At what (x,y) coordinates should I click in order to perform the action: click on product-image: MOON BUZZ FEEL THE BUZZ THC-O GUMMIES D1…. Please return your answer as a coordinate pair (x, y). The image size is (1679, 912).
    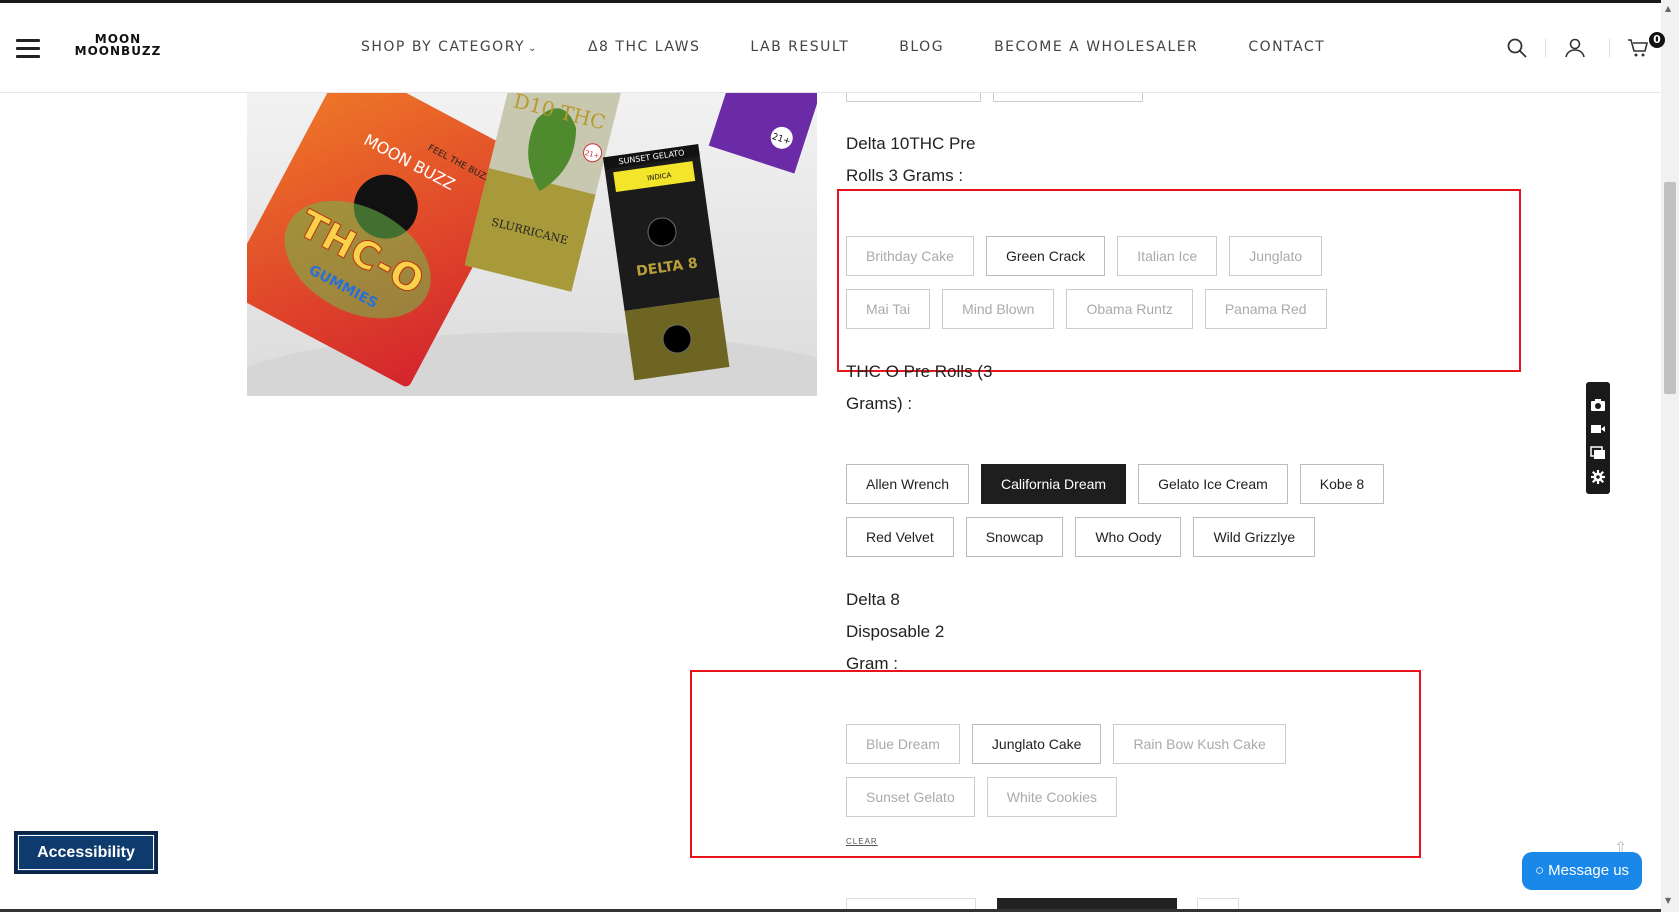
    Looking at the image, I should click on (532, 244).